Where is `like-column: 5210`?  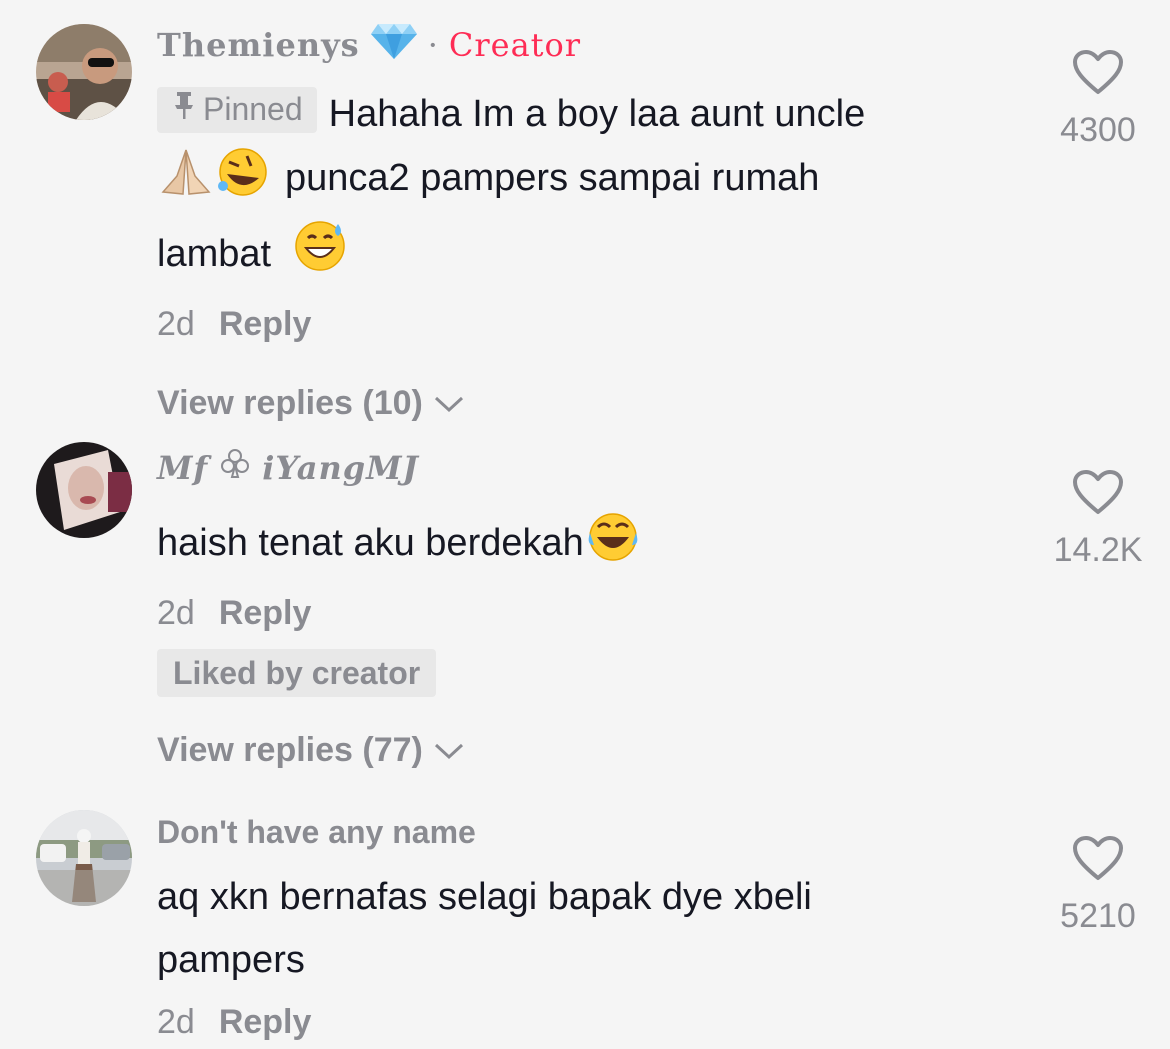 like-column: 5210 is located at coordinates (1098, 885).